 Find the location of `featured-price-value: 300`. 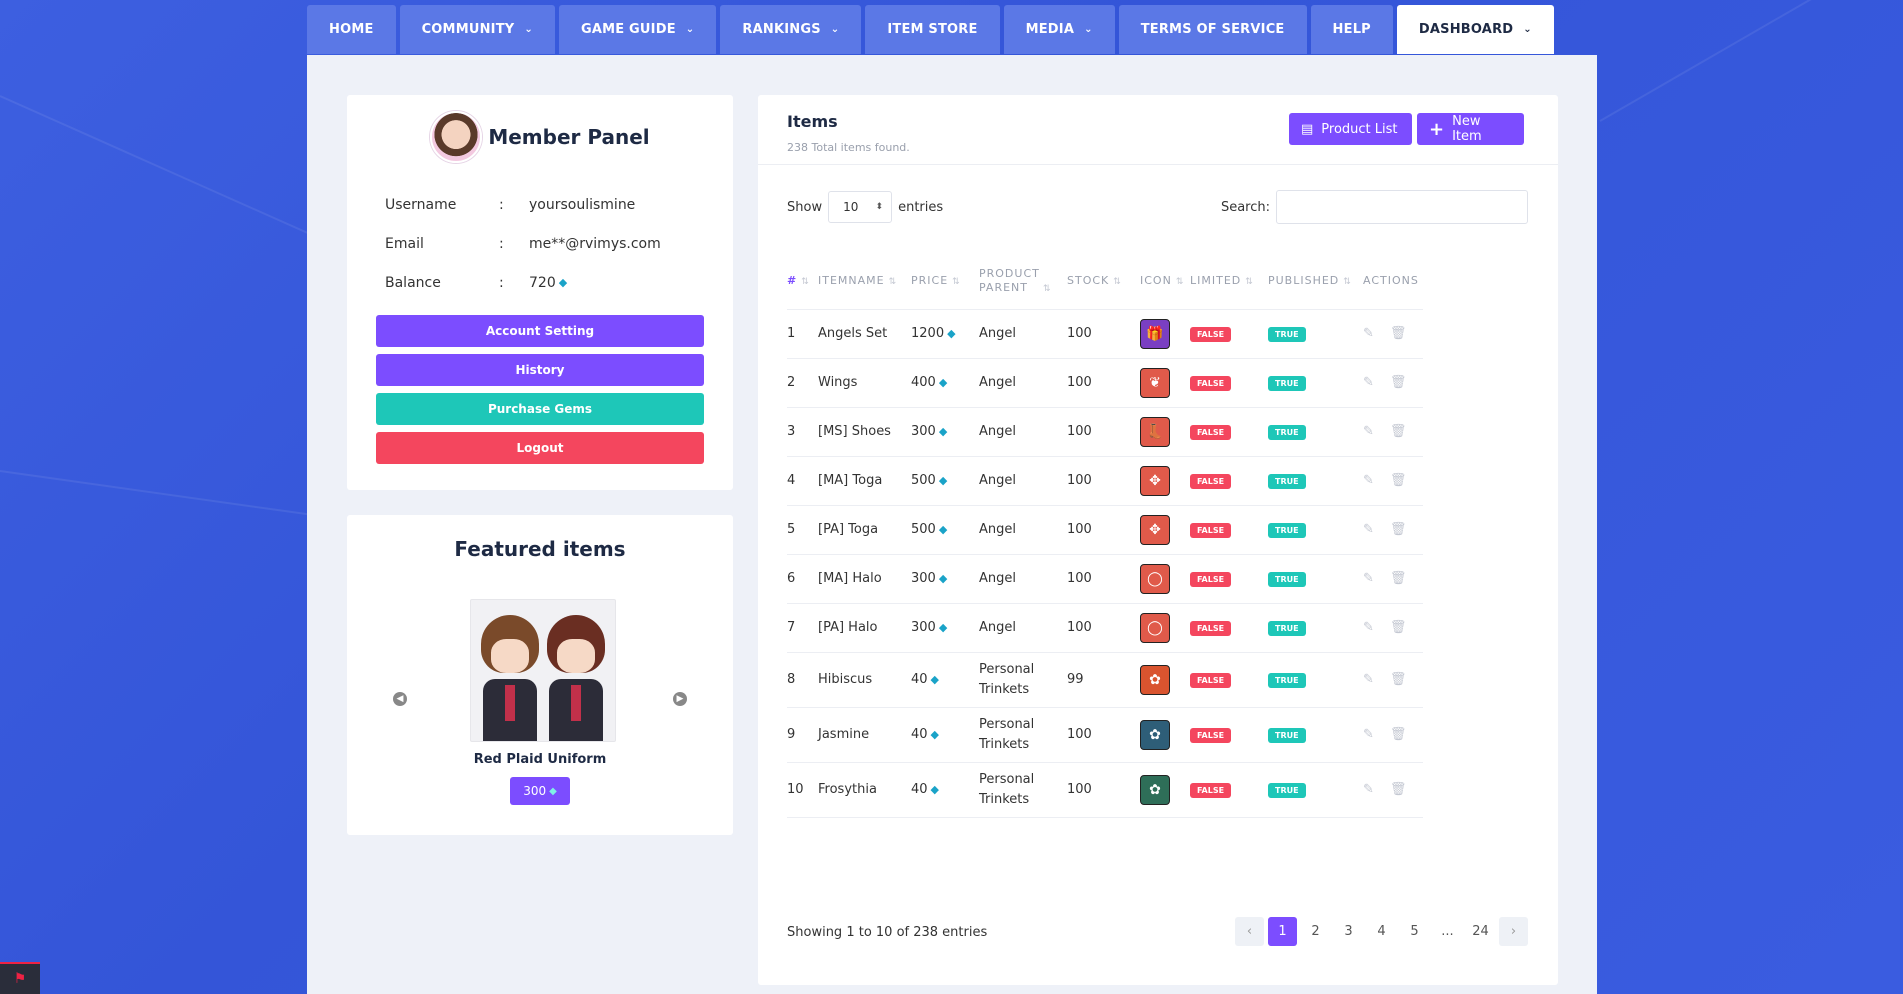

featured-price-value: 300 is located at coordinates (535, 791).